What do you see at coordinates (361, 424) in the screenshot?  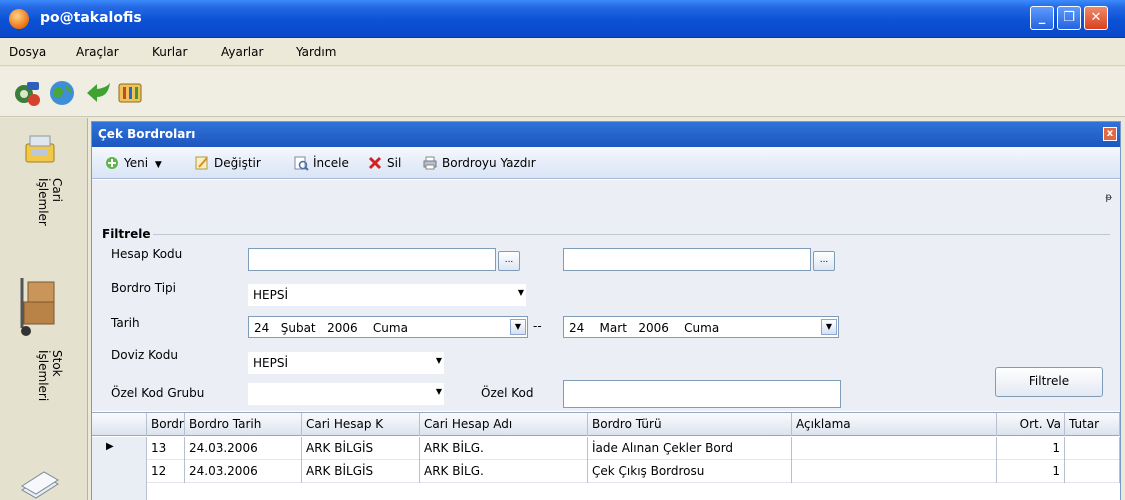 I see `col-cari-hesap-kodu: Cari Hesap K` at bounding box center [361, 424].